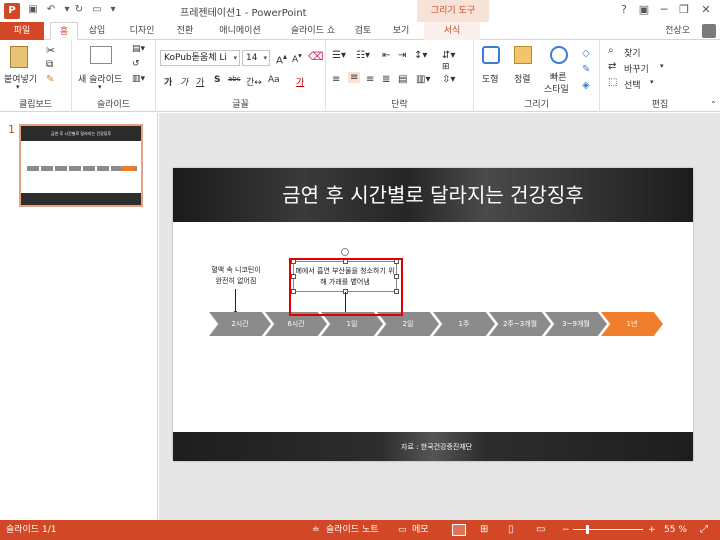  I want to click on select-icon: ⬚, so click(612, 82).